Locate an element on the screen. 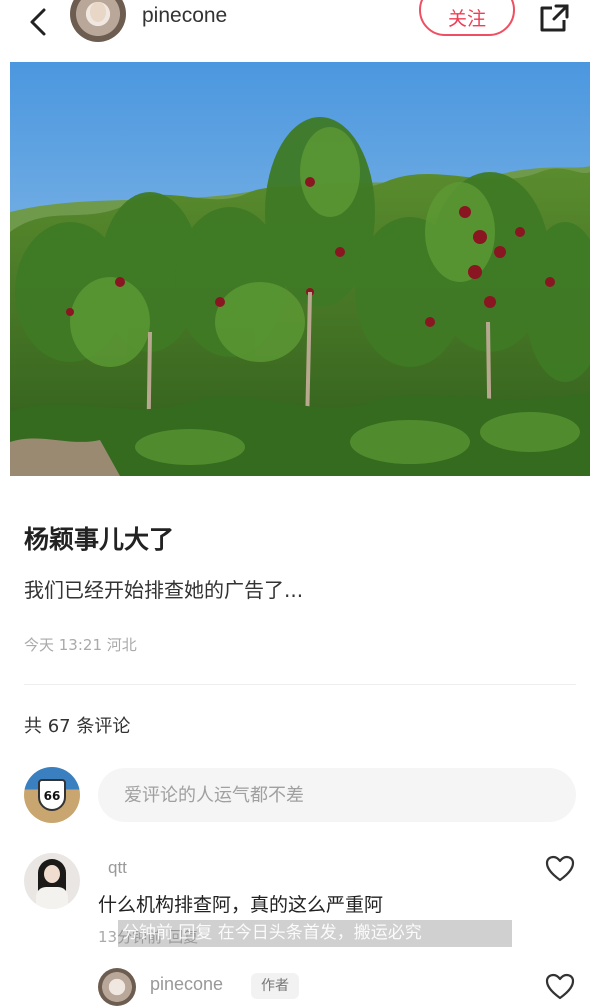 This screenshot has height=1006, width=600. commenter-username: qtt is located at coordinates (117, 868).